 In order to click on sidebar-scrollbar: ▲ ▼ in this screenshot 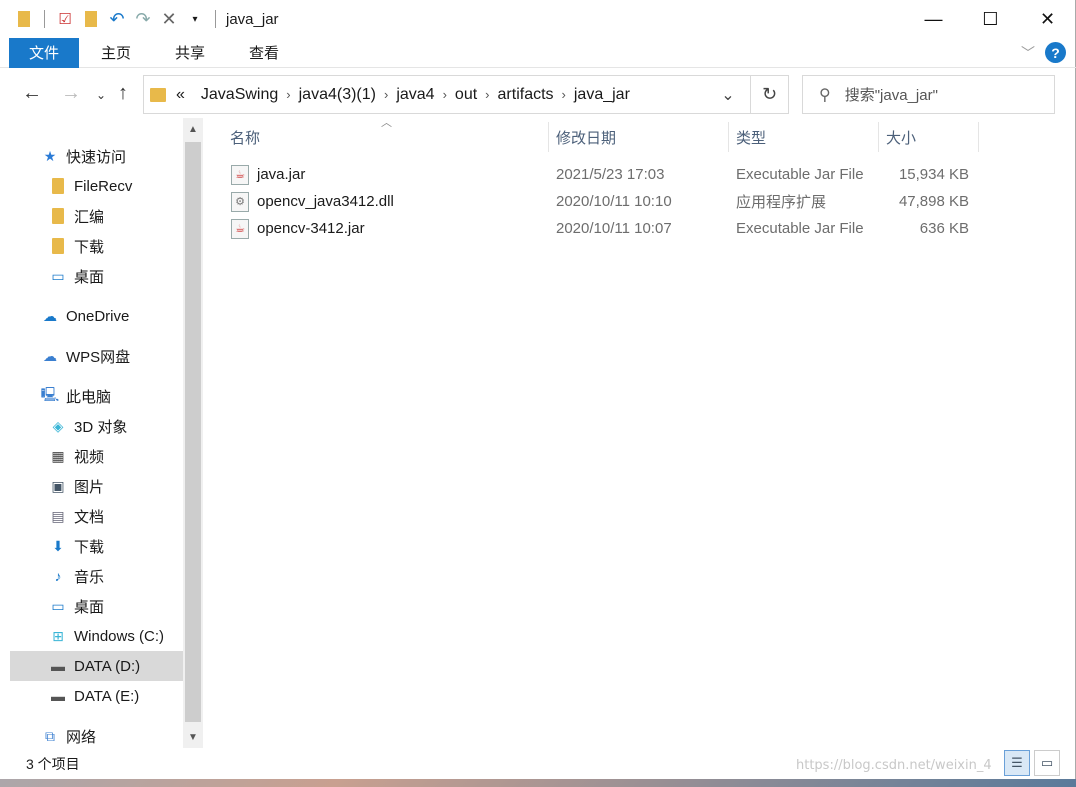, I will do `click(193, 433)`.